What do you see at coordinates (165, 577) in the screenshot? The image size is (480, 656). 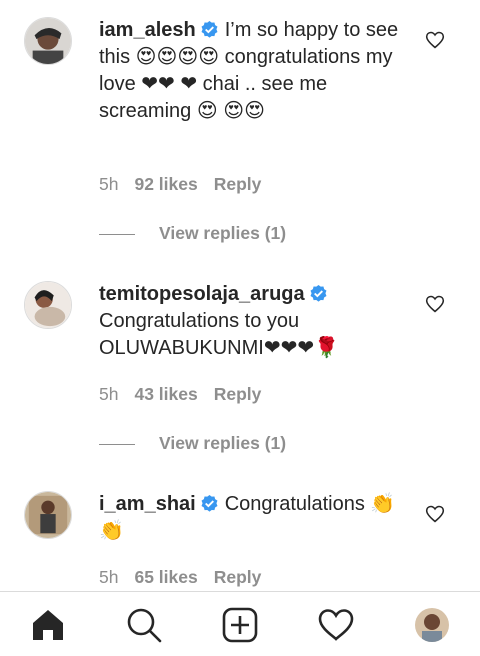 I see `comment-likes: 65 likes` at bounding box center [165, 577].